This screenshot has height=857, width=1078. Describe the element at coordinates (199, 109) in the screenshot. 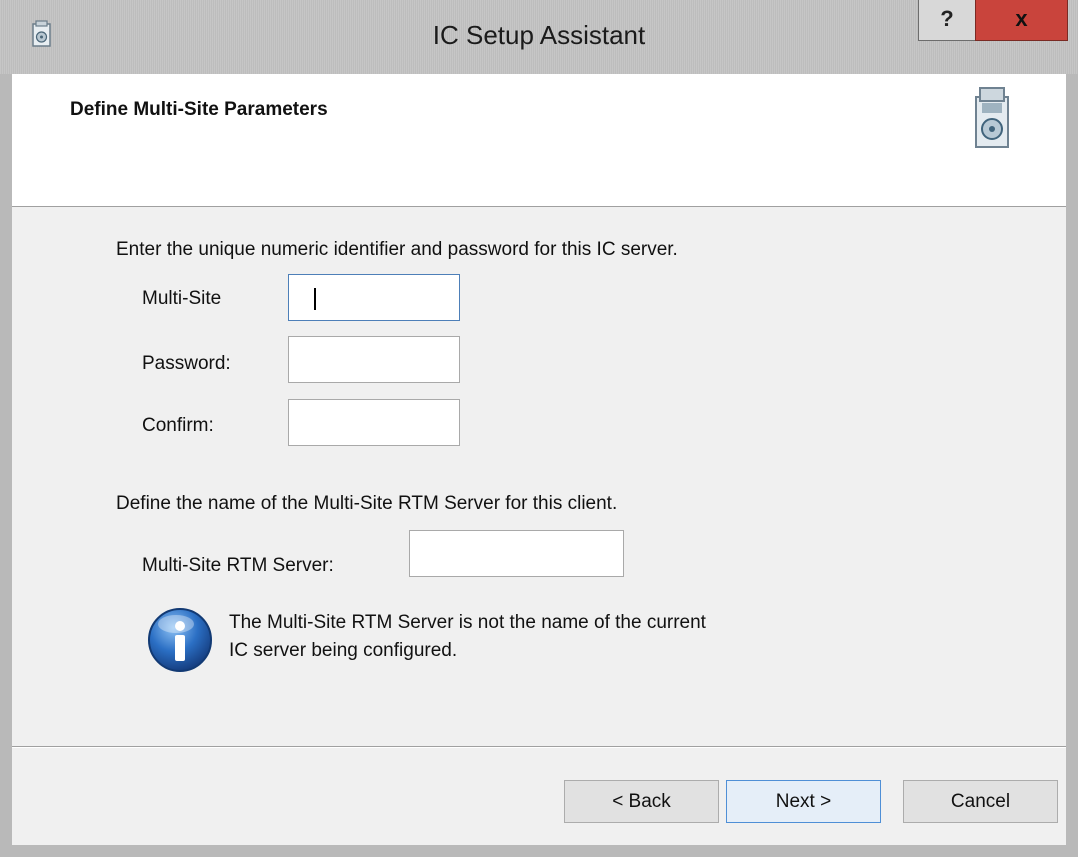

I see `page-title: Define Multi-Site Parameters` at that location.